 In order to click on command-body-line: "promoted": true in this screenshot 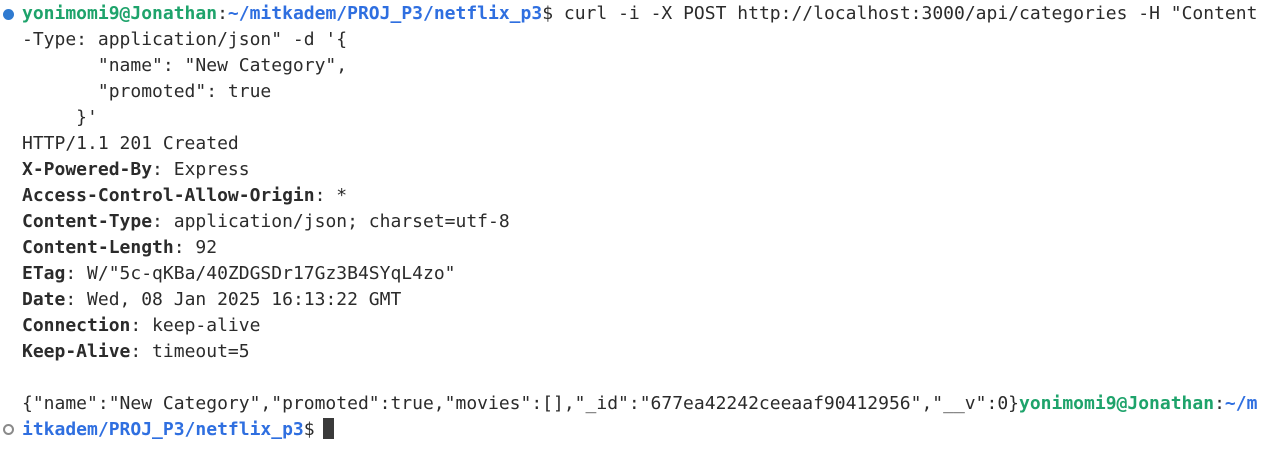, I will do `click(147, 91)`.